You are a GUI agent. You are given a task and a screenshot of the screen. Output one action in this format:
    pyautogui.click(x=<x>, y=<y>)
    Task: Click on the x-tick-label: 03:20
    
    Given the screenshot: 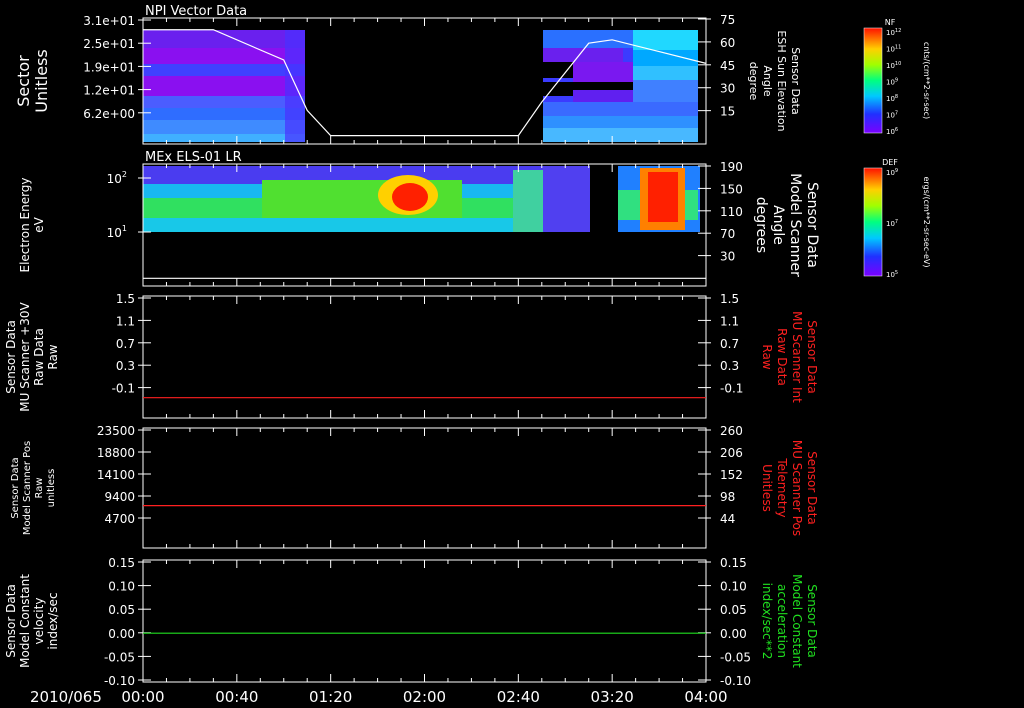 What is the action you would take?
    pyautogui.click(x=612, y=697)
    